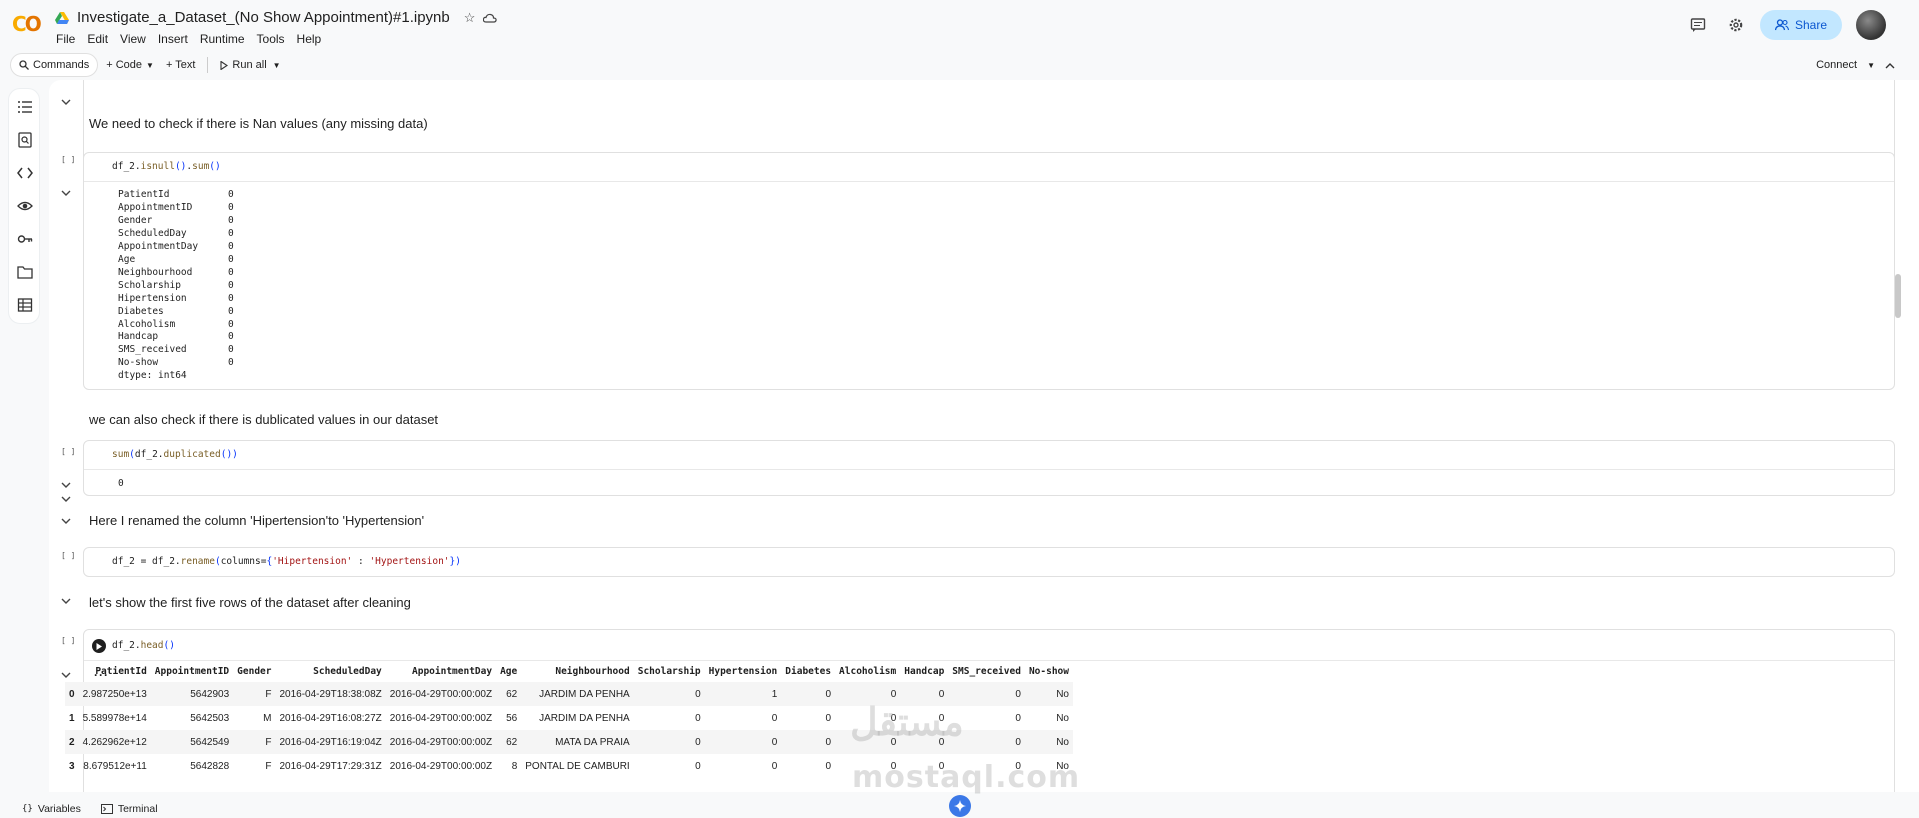 The width and height of the screenshot is (1919, 818). Describe the element at coordinates (124, 65) in the screenshot. I see `add-code-button: + Code` at that location.